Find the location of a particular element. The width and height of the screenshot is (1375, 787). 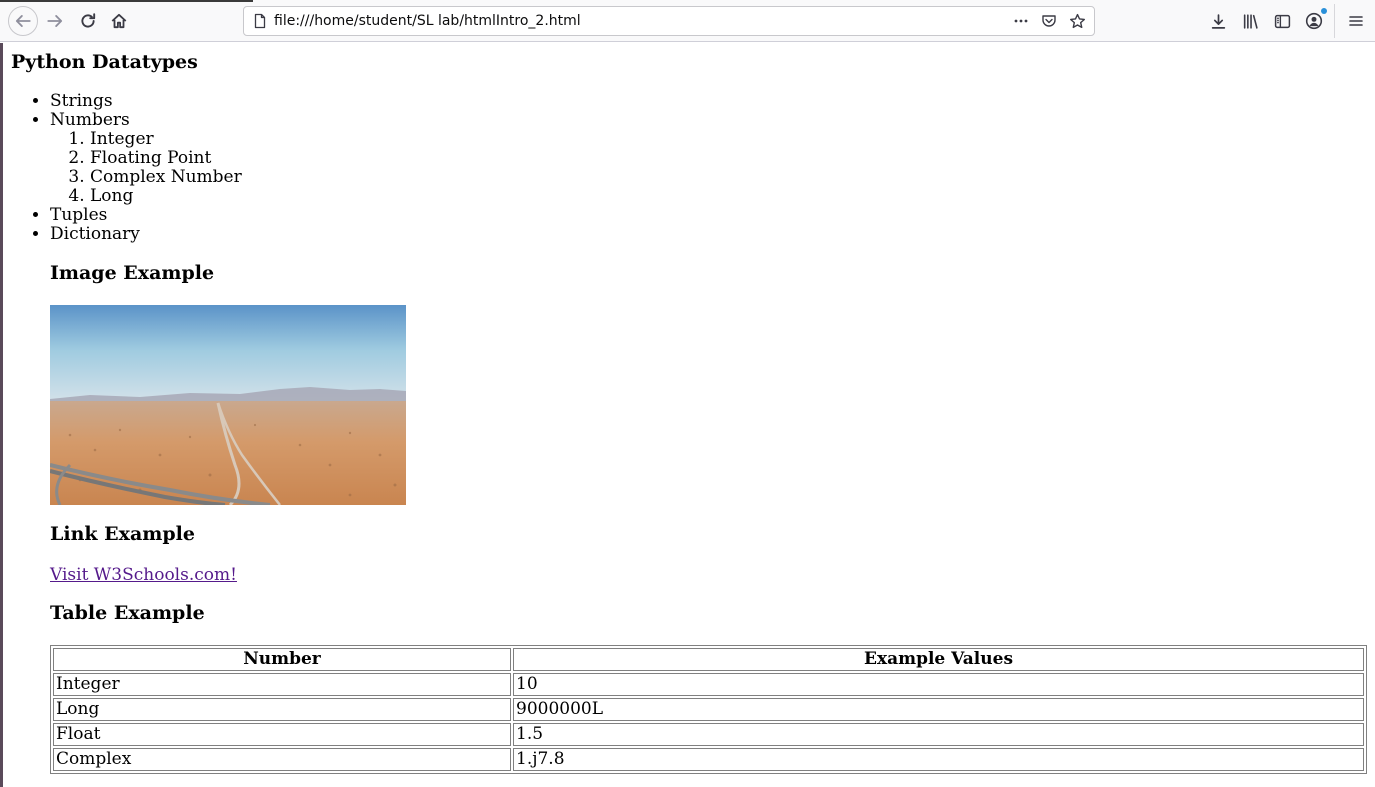

list-item: Integer is located at coordinates (166, 139).